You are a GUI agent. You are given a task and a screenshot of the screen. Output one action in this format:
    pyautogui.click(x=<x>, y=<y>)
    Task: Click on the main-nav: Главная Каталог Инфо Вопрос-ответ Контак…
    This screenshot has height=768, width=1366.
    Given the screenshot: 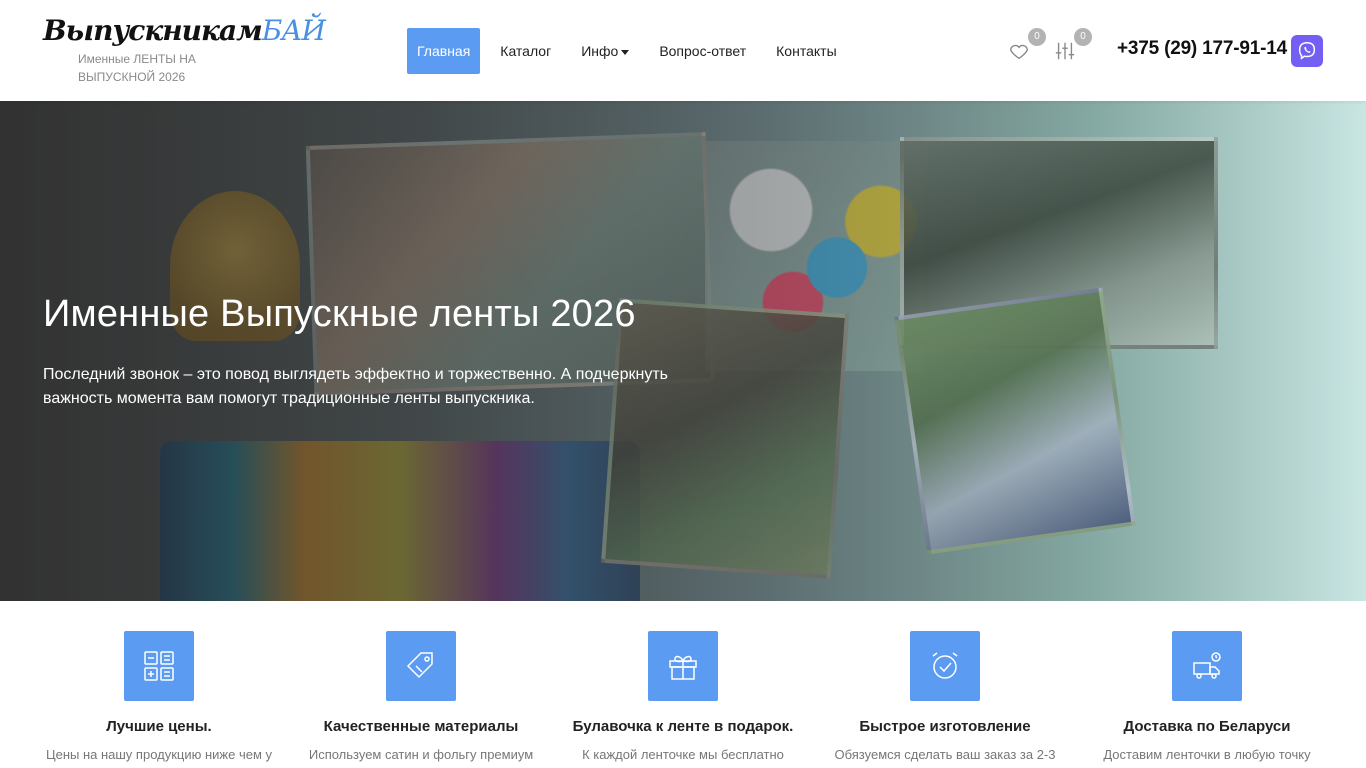 What is the action you would take?
    pyautogui.click(x=629, y=51)
    